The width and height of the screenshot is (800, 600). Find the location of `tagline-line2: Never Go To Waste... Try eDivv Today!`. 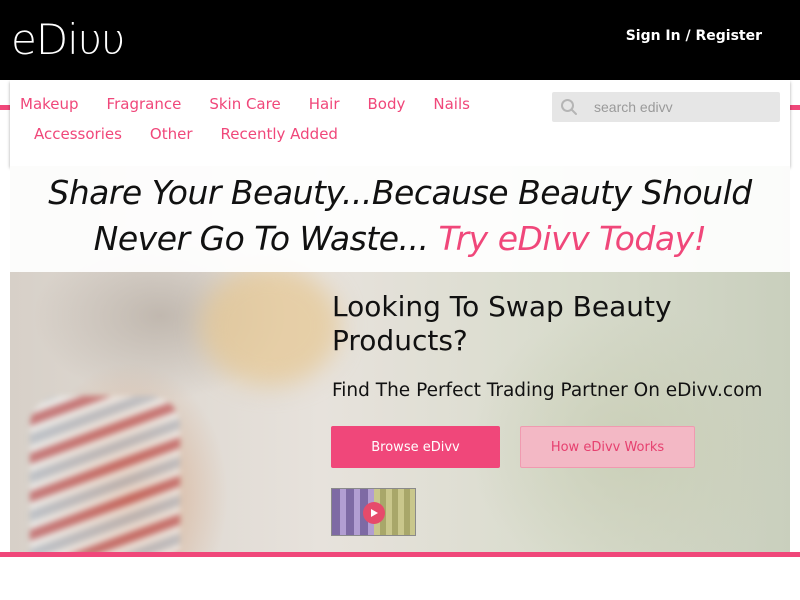

tagline-line2: Never Go To Waste... Try eDivv Today! is located at coordinates (400, 239).